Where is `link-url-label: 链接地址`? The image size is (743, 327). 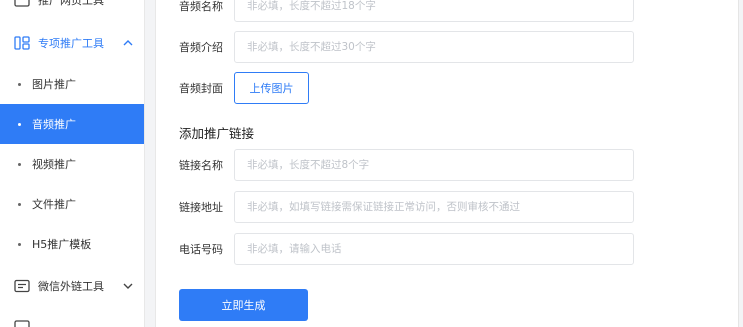
link-url-label: 链接地址 is located at coordinates (201, 207).